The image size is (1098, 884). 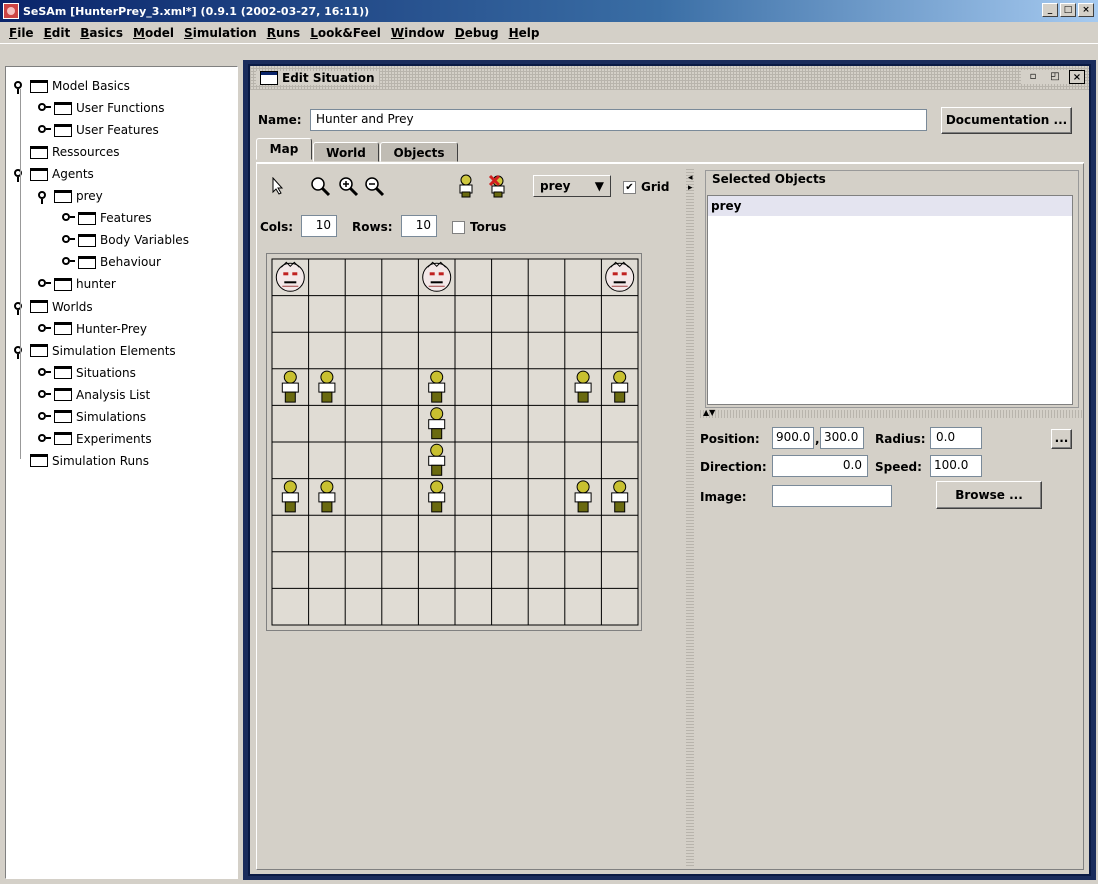 I want to click on select-arrow-icon, so click(x=278, y=186).